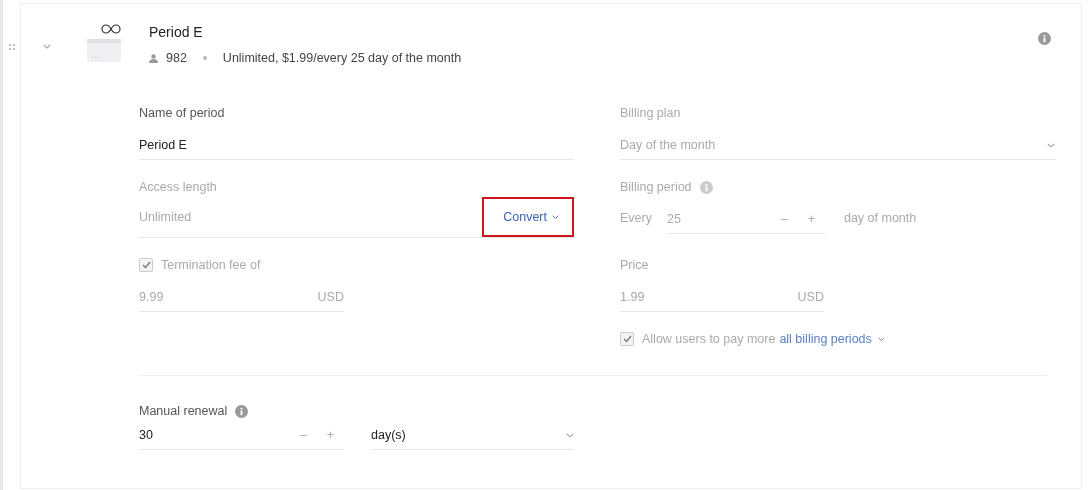 Image resolution: width=1088 pixels, height=490 pixels. What do you see at coordinates (178, 187) in the screenshot?
I see `field-label: Access length` at bounding box center [178, 187].